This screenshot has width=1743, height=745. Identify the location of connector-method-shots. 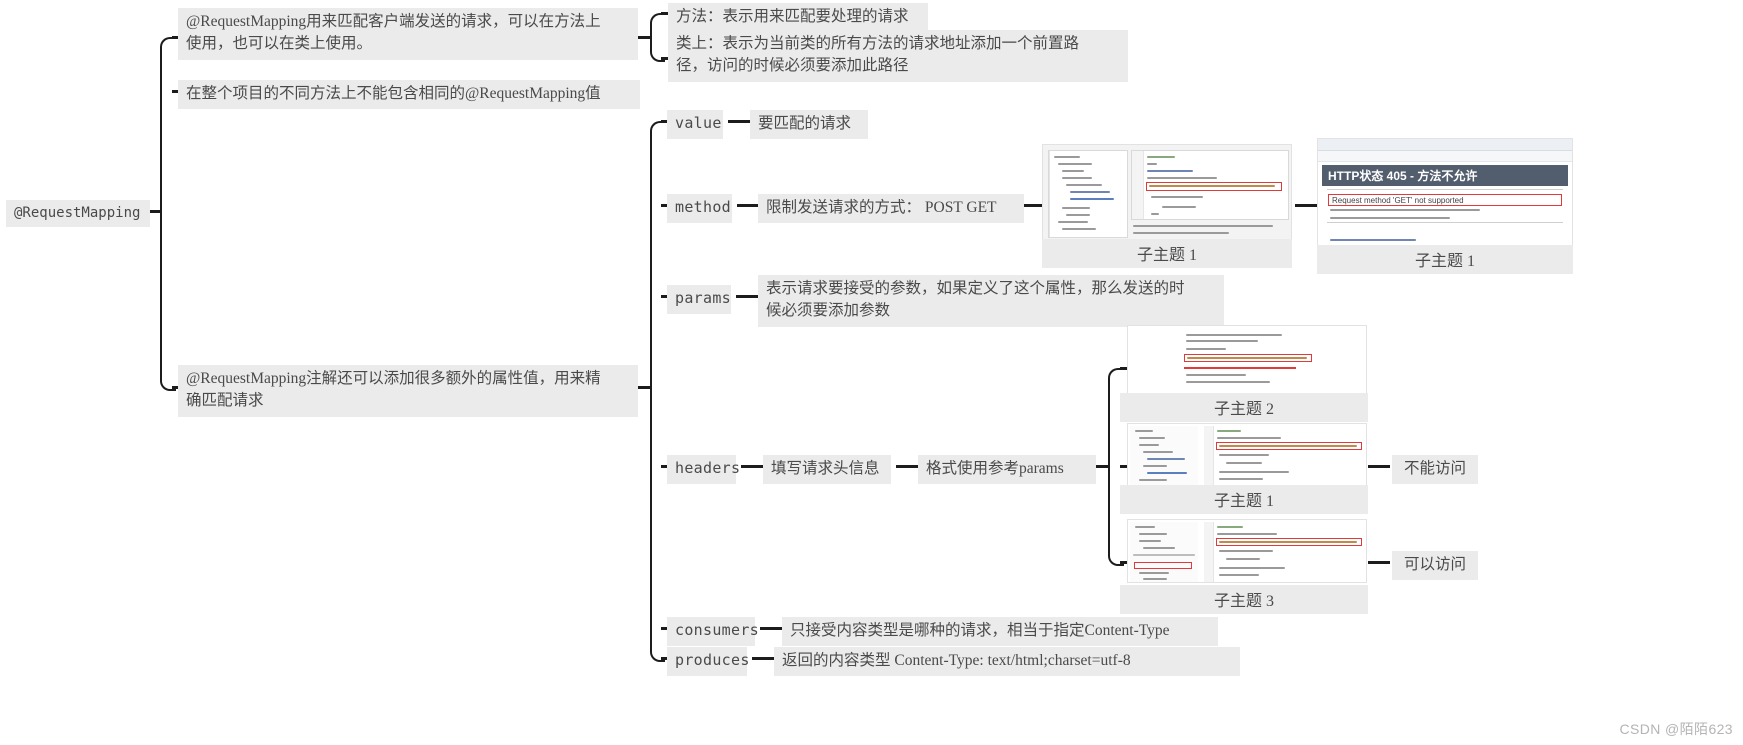
(1033, 205).